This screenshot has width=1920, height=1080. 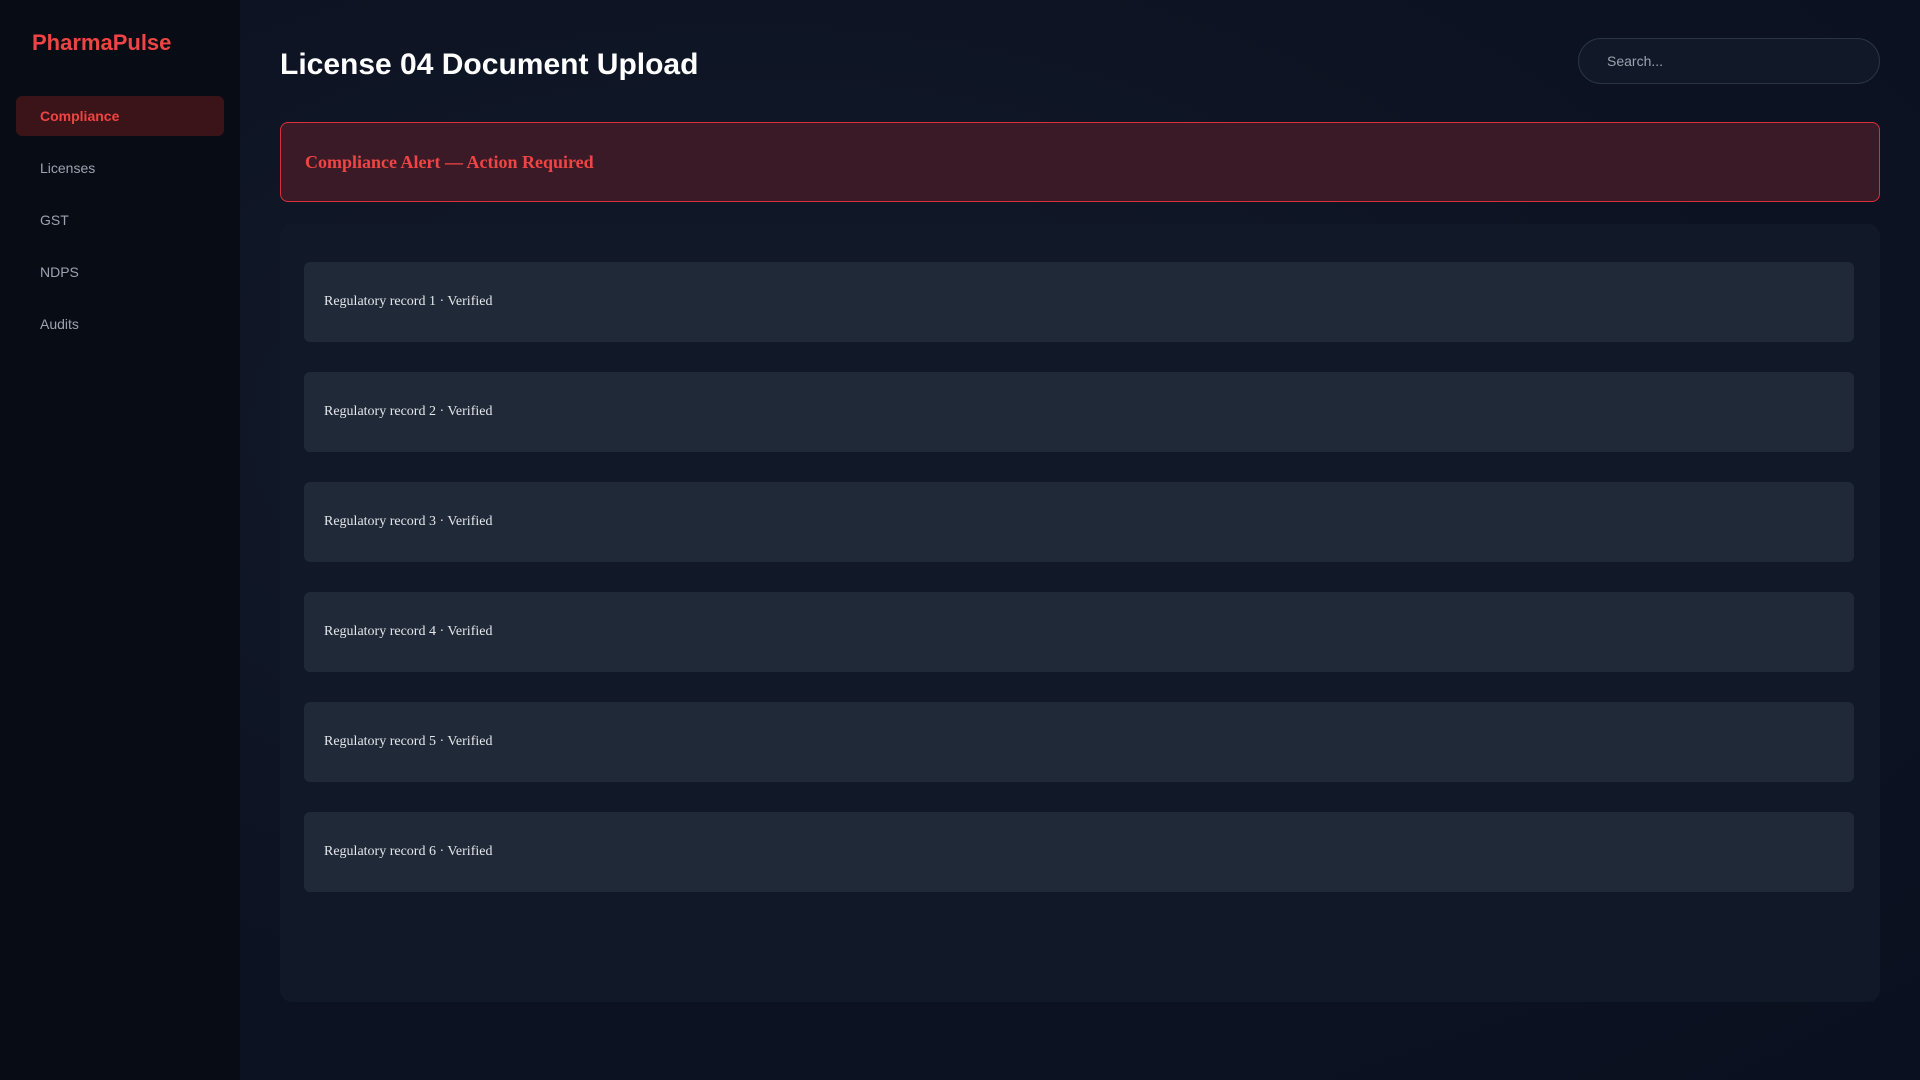 I want to click on sidebar-item-ndps: NDPS, so click(x=120, y=272).